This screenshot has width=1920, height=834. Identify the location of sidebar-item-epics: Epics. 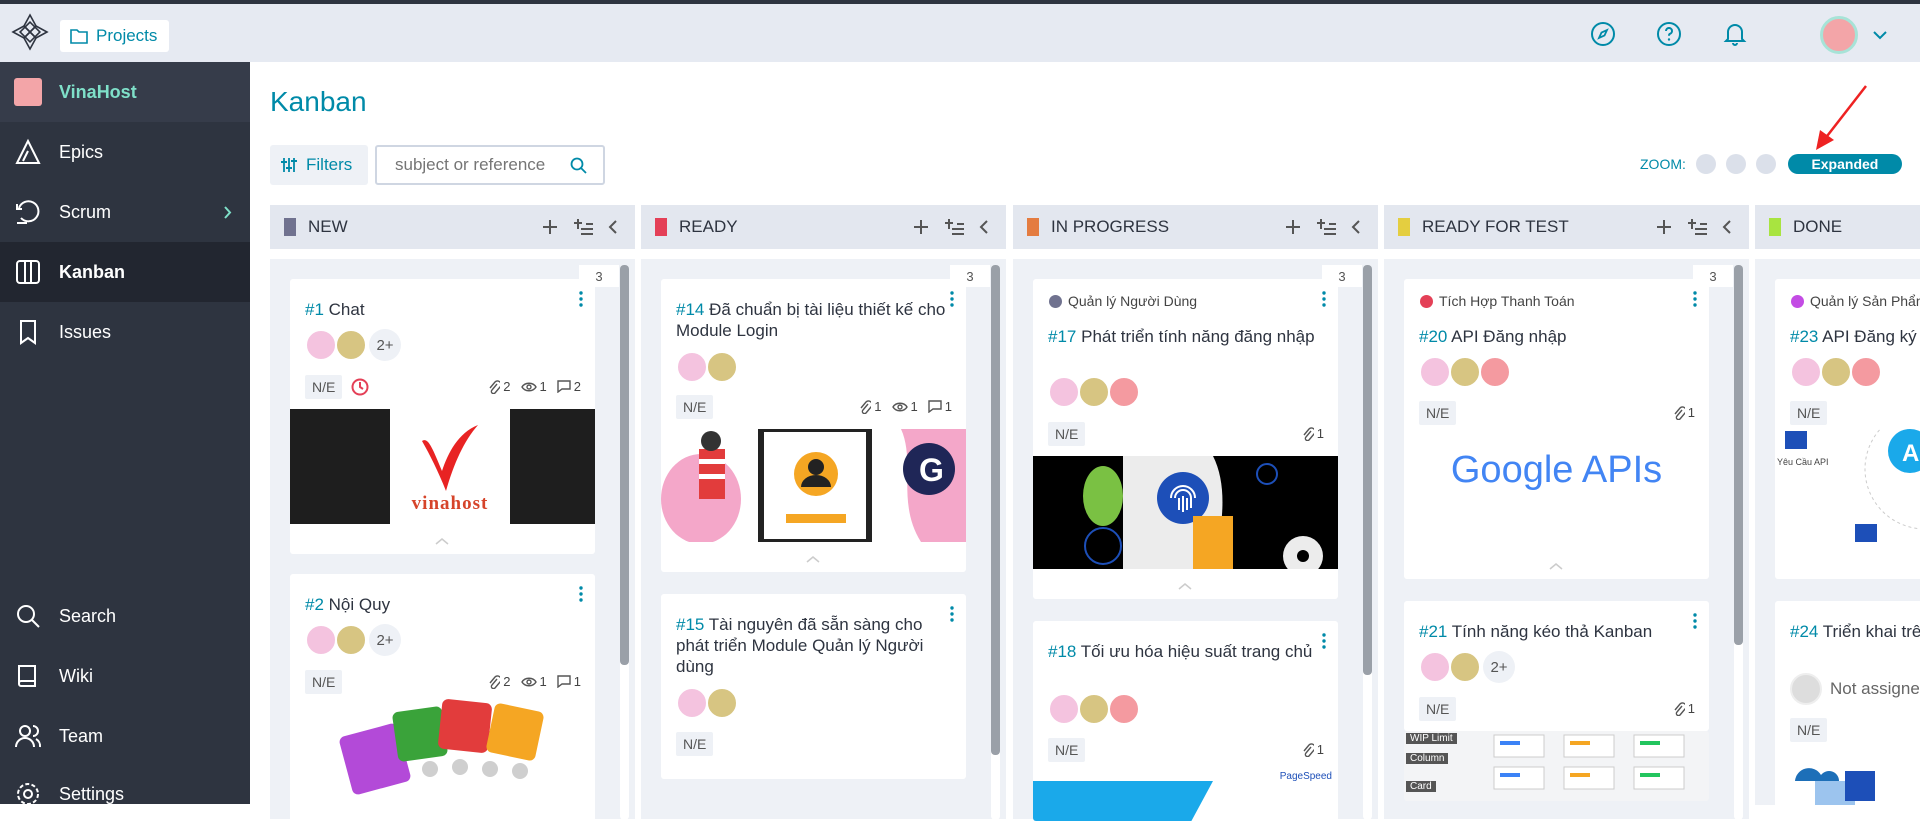
(125, 152).